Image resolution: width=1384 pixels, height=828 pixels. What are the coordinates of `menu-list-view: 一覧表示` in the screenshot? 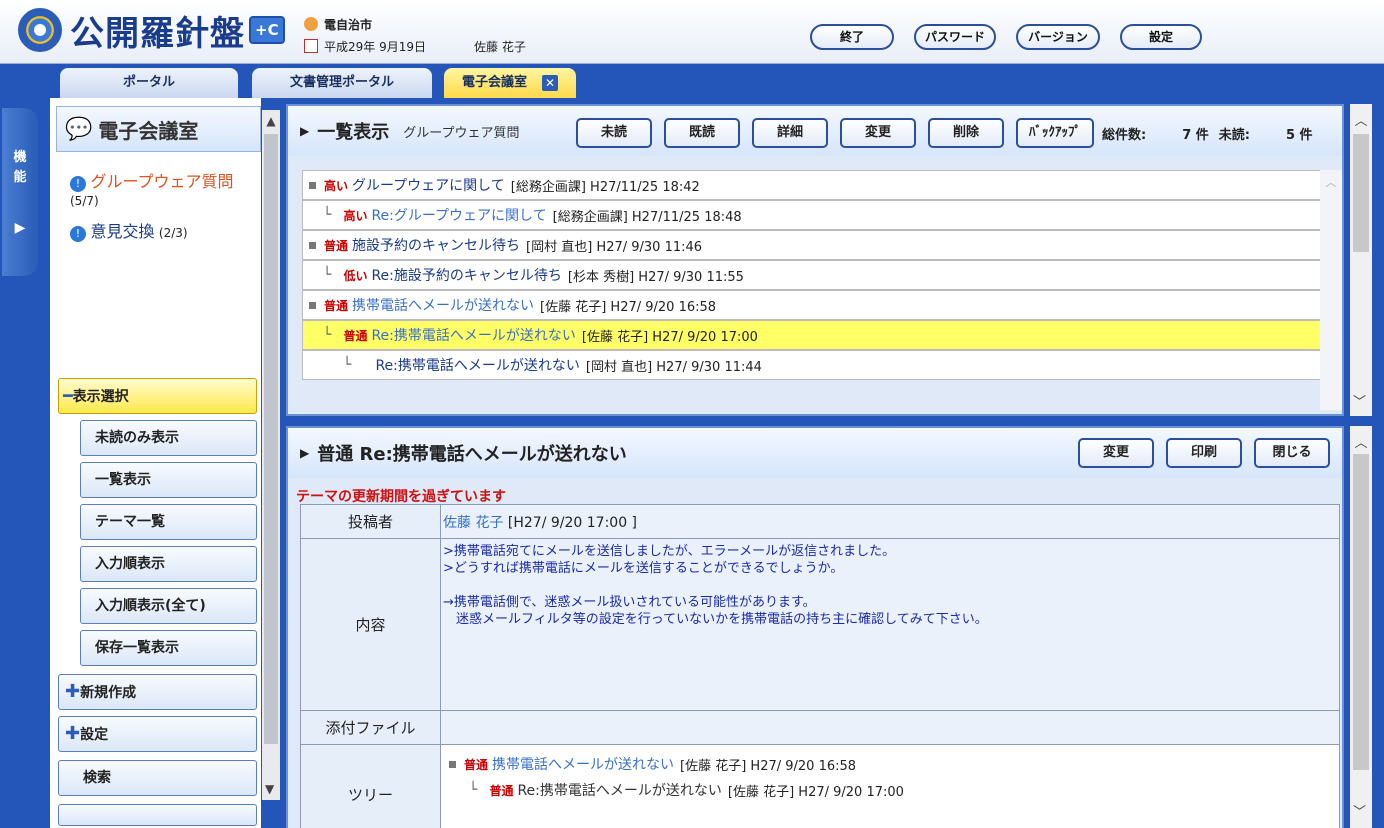 It's located at (168, 480).